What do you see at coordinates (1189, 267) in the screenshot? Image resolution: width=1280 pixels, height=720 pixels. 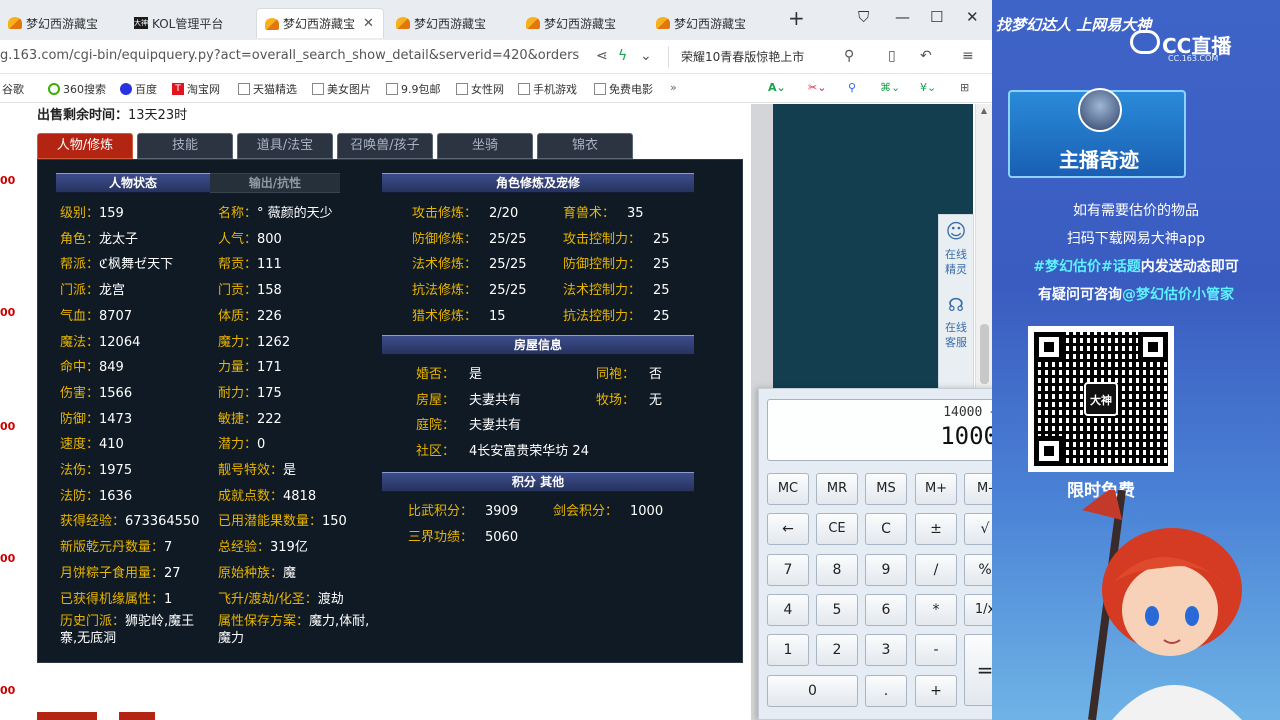 I see `overlay-text: 内发送动态即可` at bounding box center [1189, 267].